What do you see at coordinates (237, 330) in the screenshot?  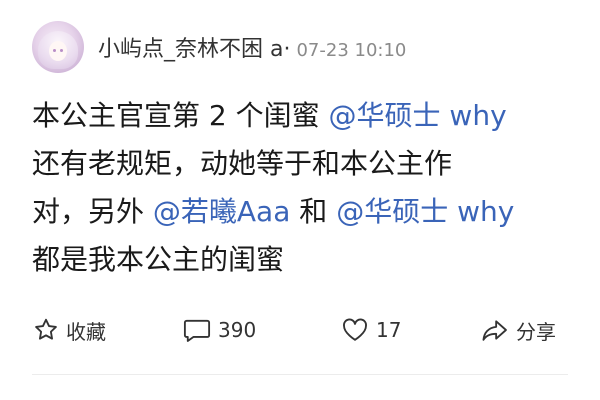 I see `comment-count: 390` at bounding box center [237, 330].